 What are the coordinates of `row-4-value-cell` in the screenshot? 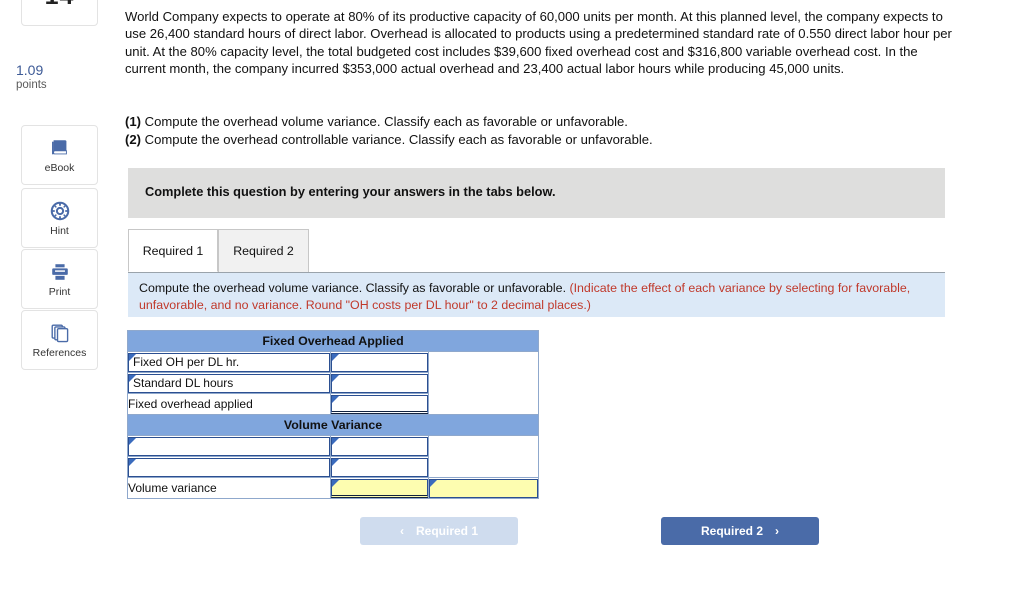 It's located at (379, 467).